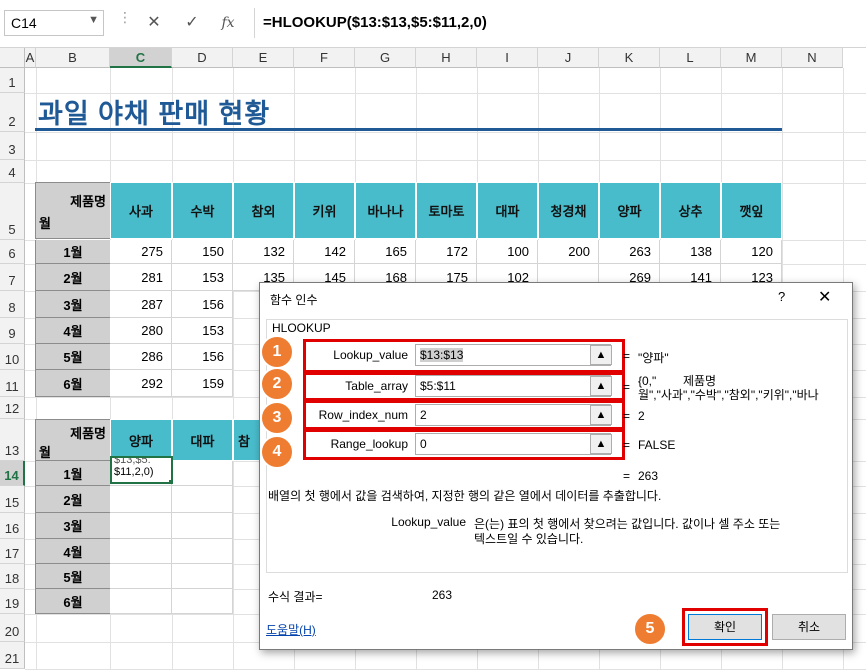  I want to click on header-9: 양파, so click(629, 210).